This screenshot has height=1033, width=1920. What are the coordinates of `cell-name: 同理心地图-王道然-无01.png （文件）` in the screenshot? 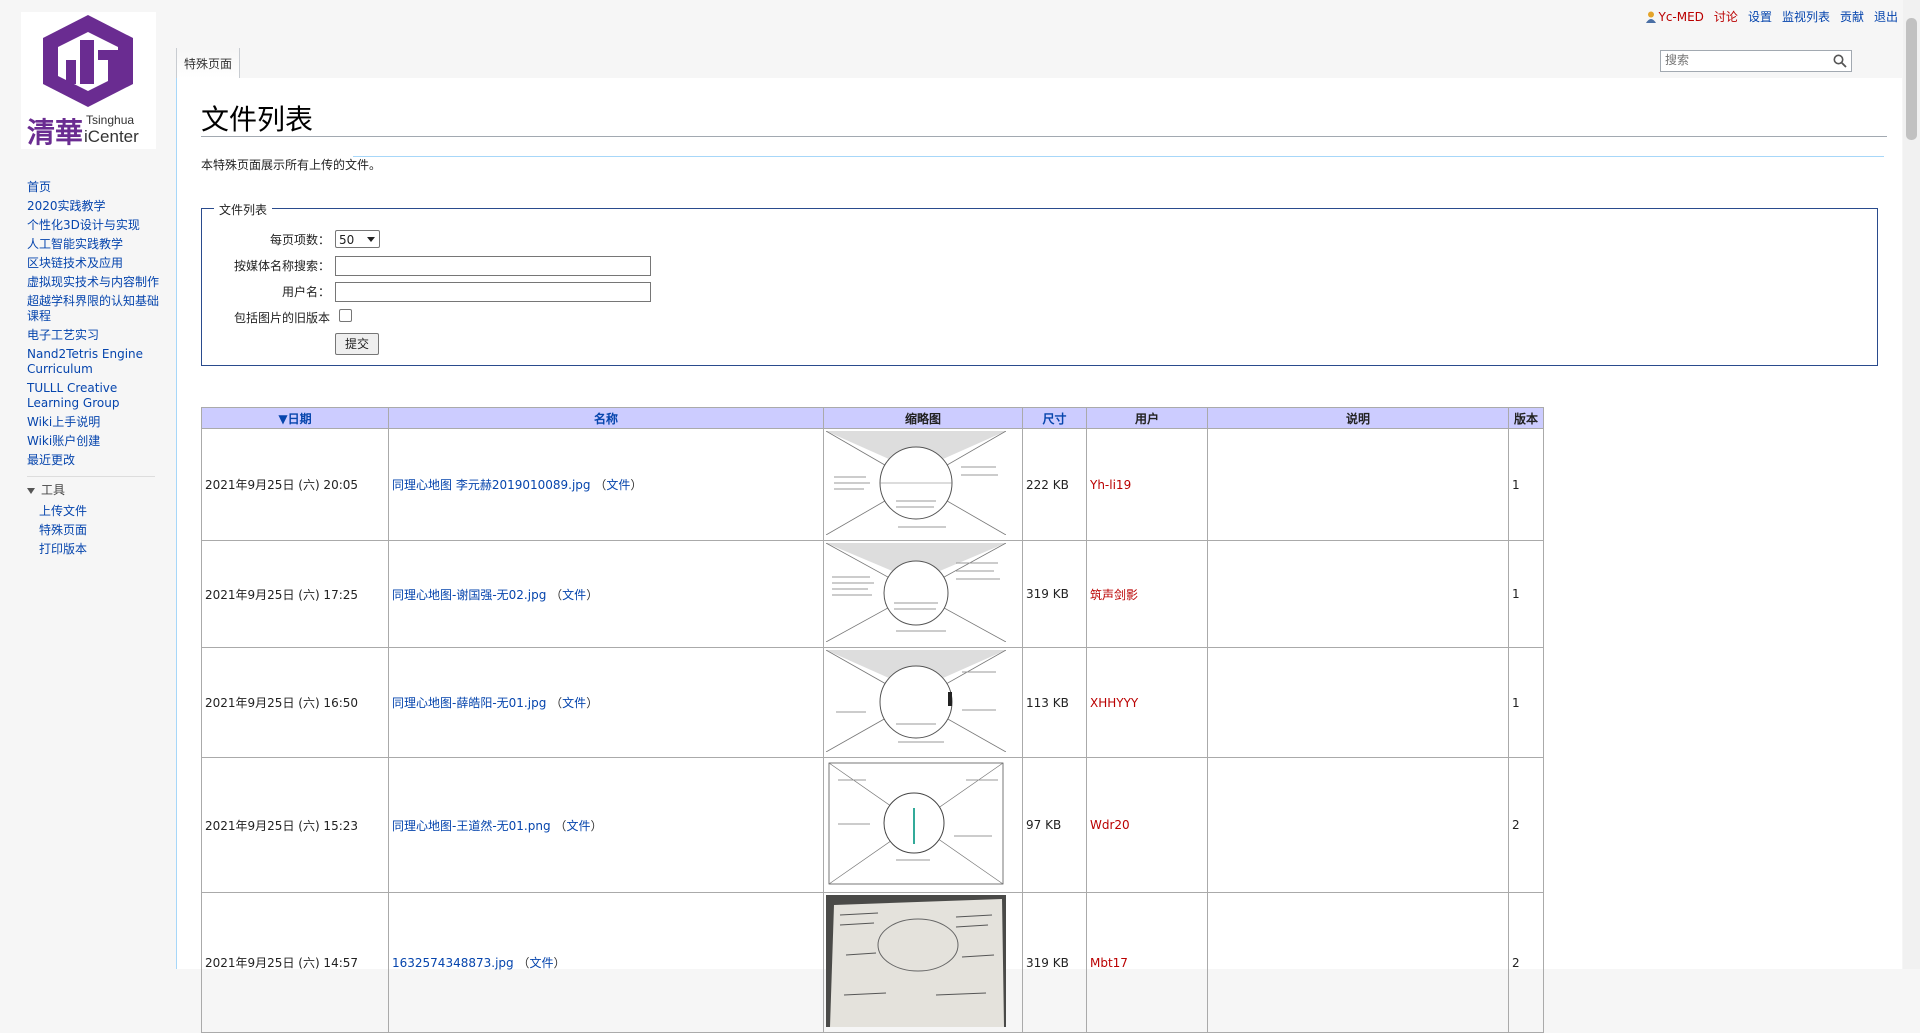 It's located at (606, 825).